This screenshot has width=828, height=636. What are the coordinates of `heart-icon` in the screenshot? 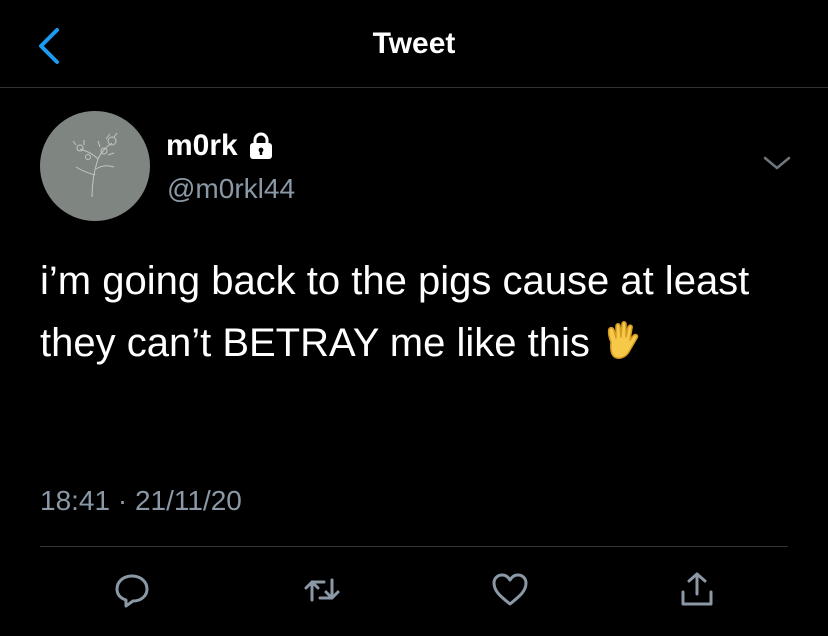 It's located at (510, 589).